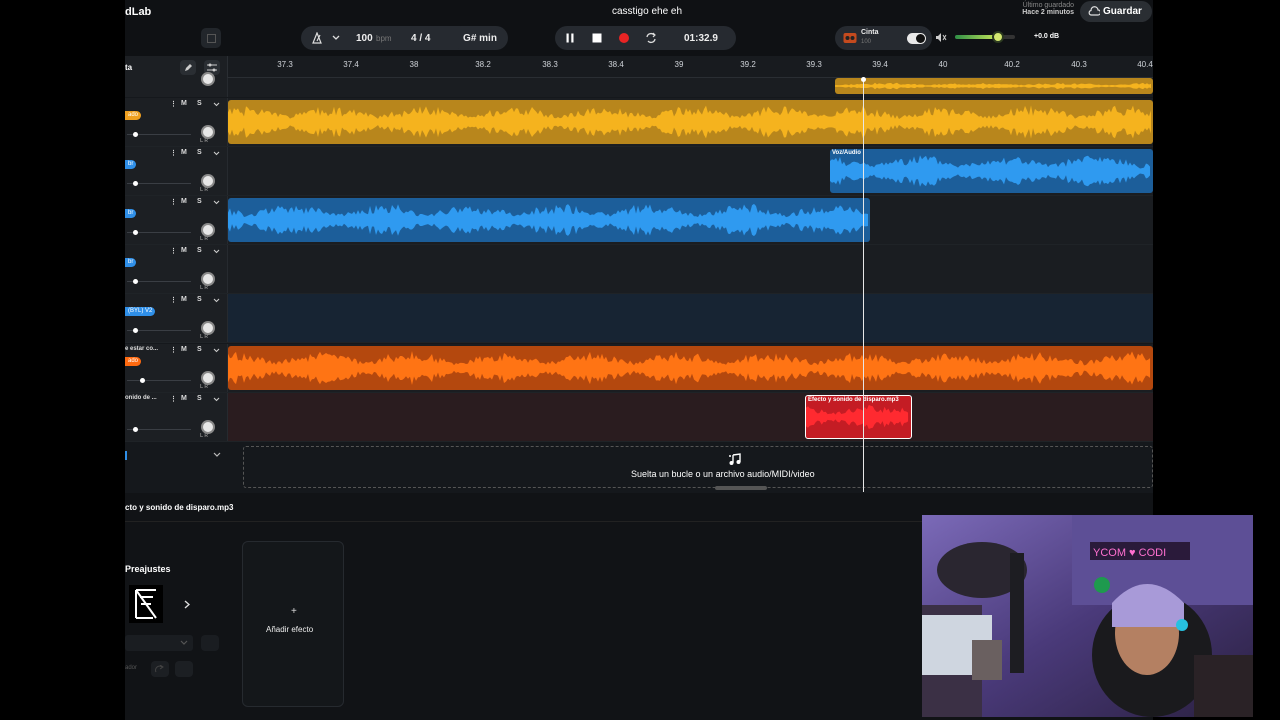  What do you see at coordinates (146, 604) in the screenshot?
I see `preset-thumbnail` at bounding box center [146, 604].